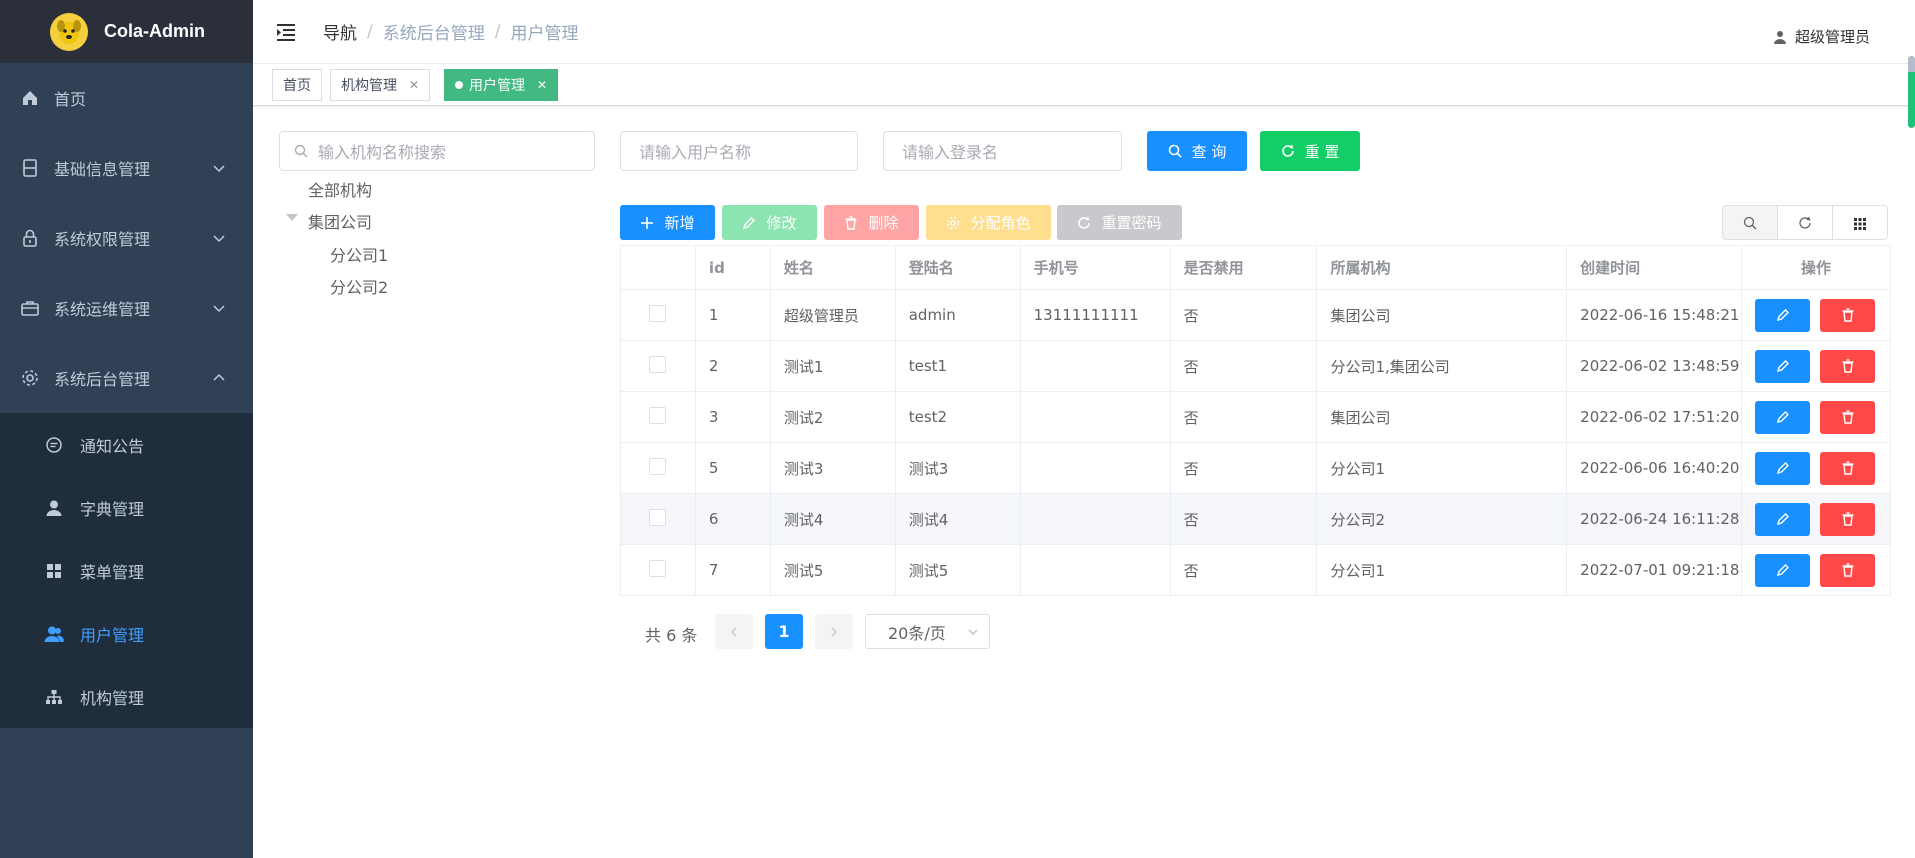 This screenshot has width=1915, height=858. I want to click on edit-icon, so click(1782, 417).